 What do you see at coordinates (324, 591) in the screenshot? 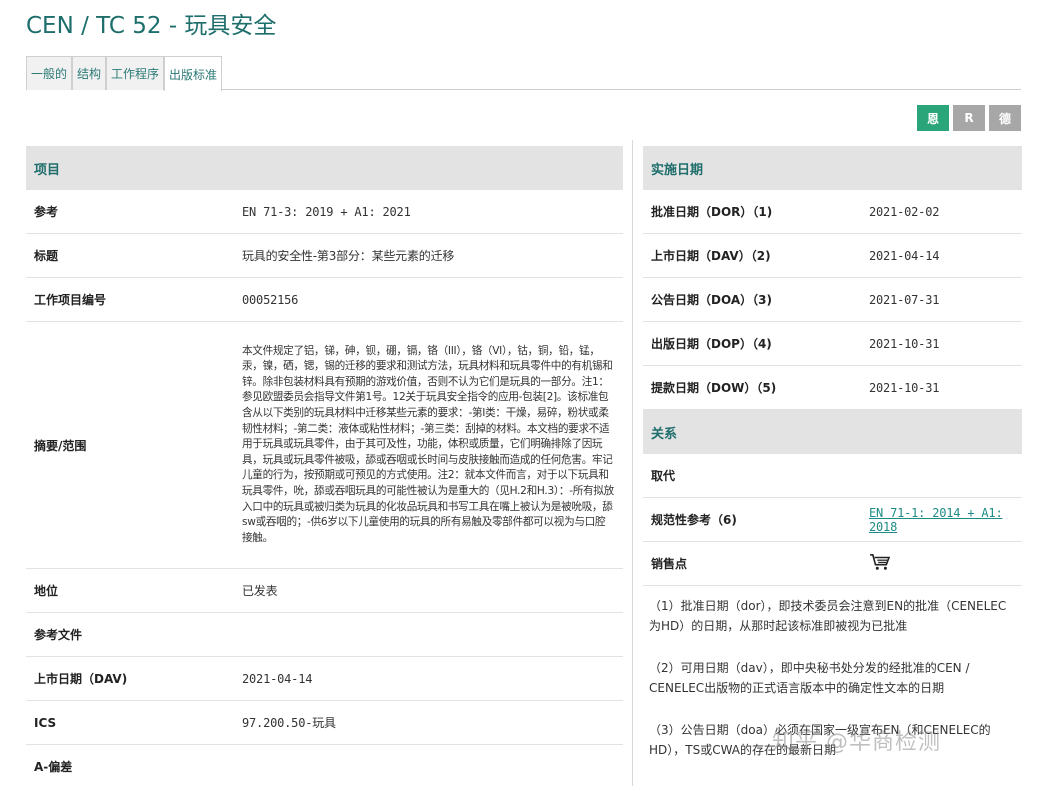
I see `row-status: 地位 已发表` at bounding box center [324, 591].